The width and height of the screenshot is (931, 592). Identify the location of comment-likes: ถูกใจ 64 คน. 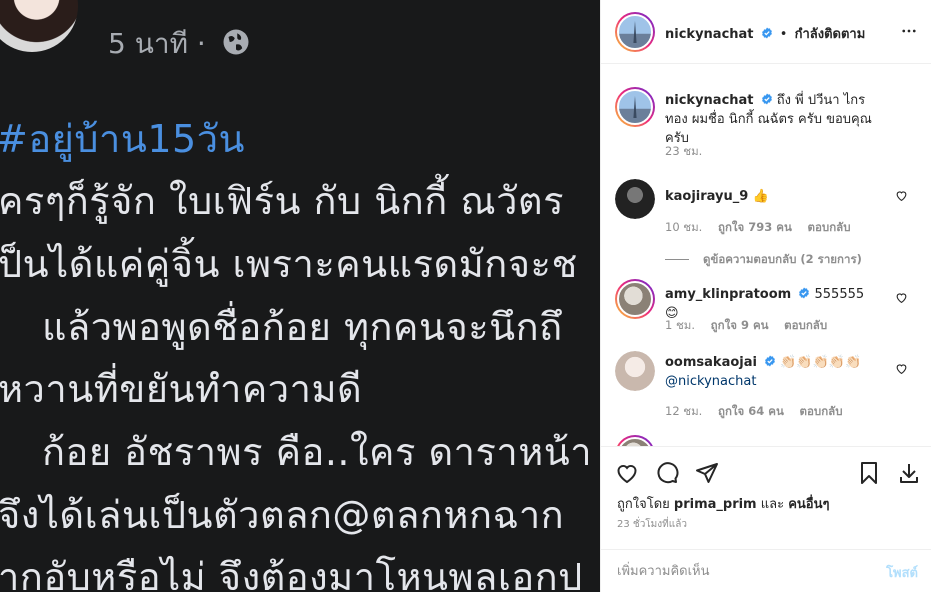
(751, 411).